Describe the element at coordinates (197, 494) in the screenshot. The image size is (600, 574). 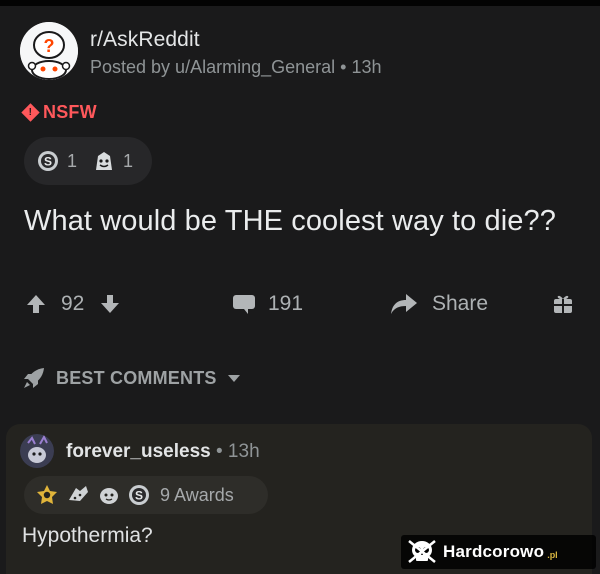
I see `comment-awards-count: 9 Awards` at that location.